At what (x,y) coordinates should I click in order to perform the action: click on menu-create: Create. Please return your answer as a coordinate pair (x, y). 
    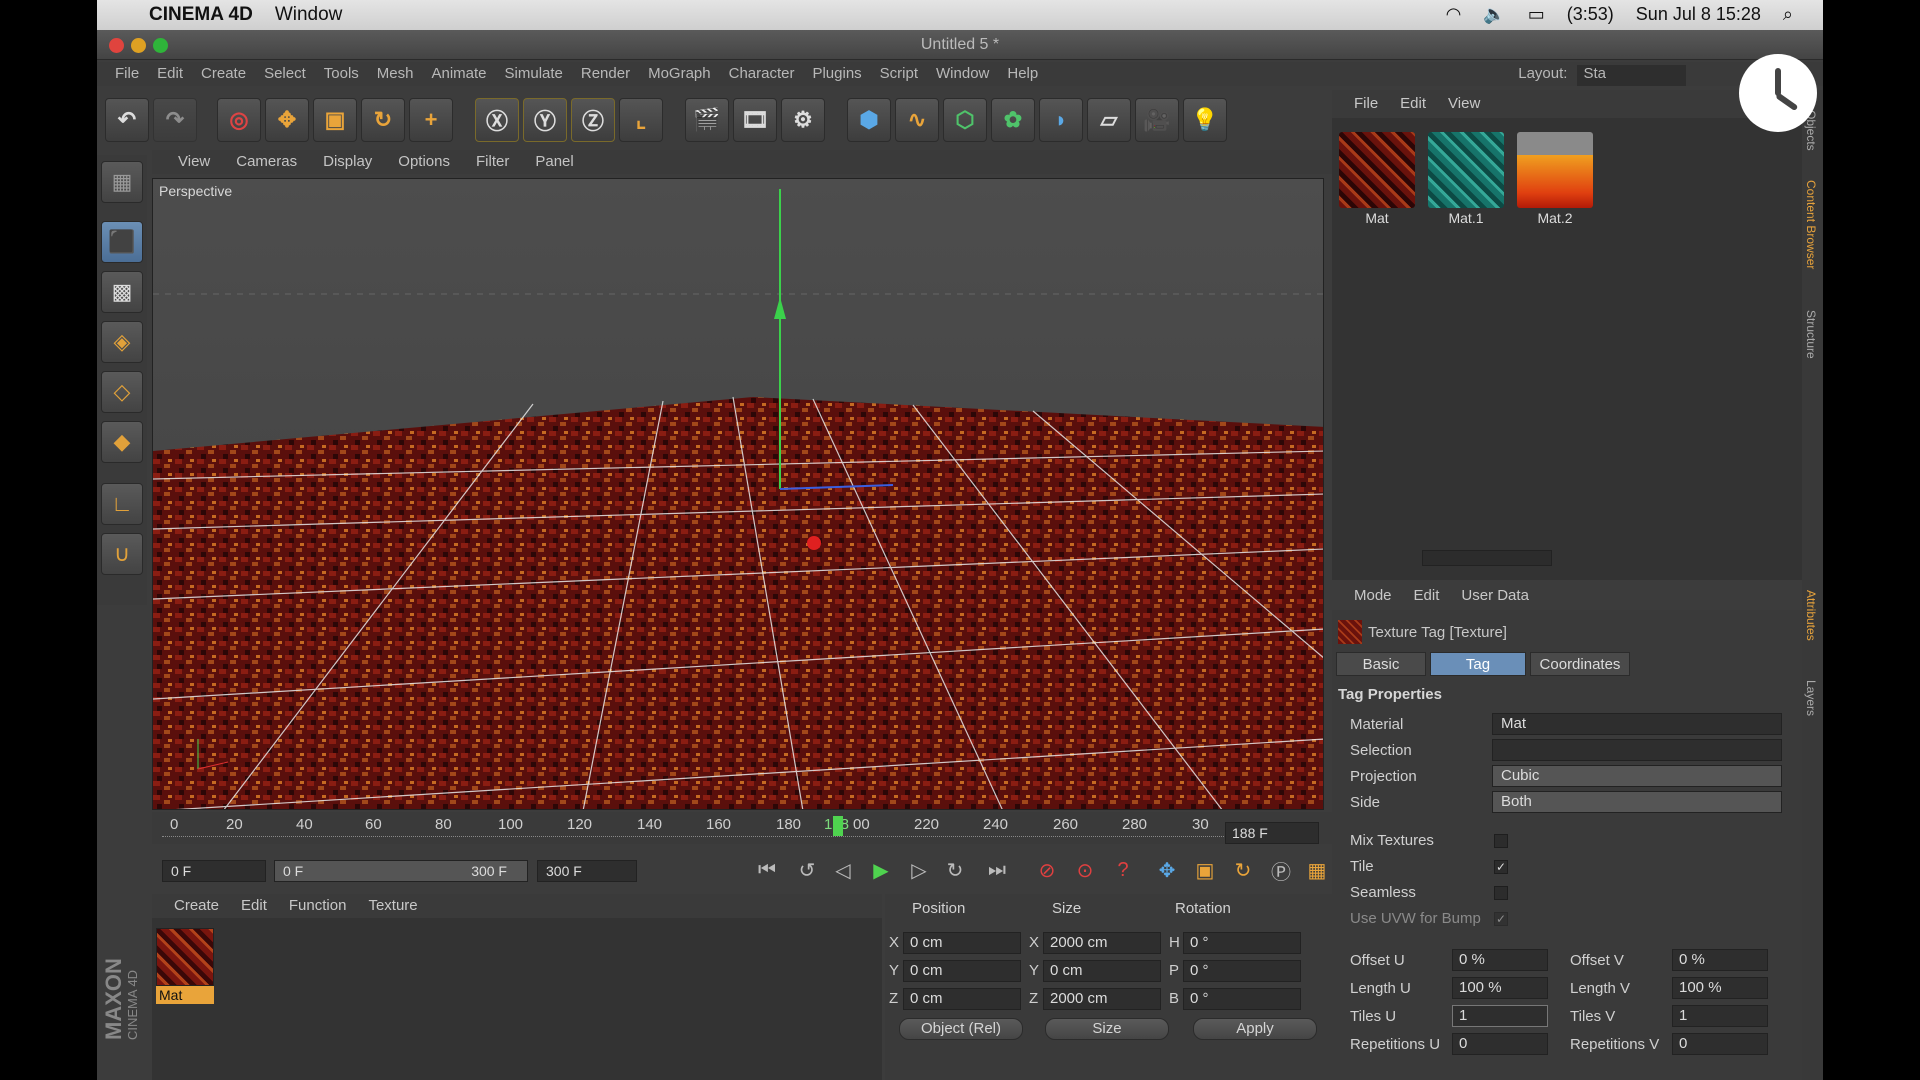
    Looking at the image, I should click on (223, 75).